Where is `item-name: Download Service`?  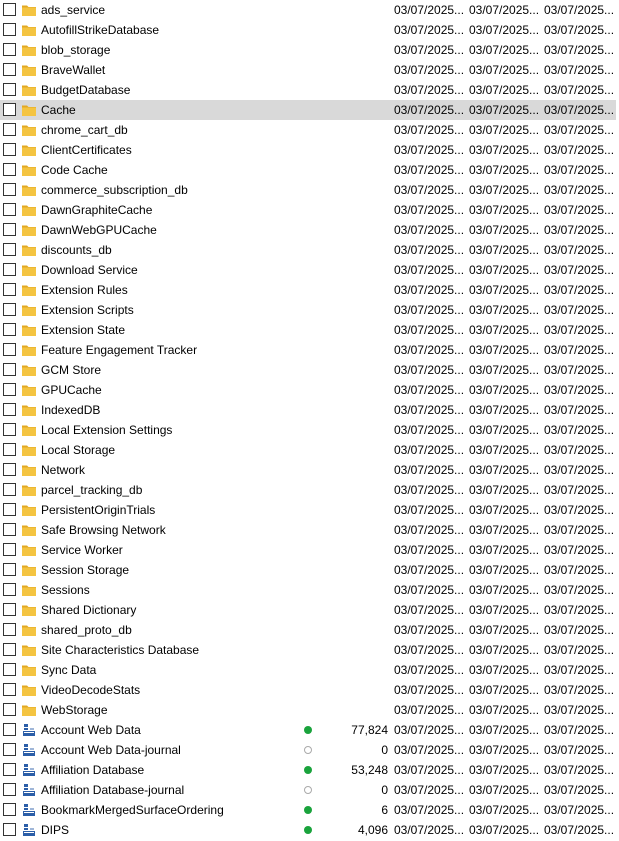 item-name: Download Service is located at coordinates (89, 270).